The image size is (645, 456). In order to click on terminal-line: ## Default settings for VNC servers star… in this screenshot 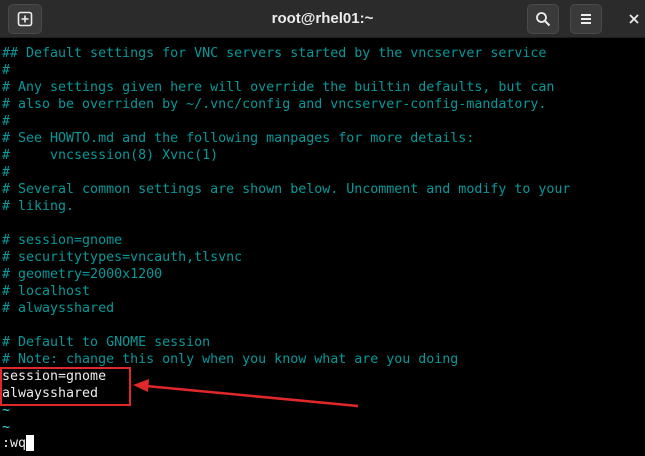, I will do `click(274, 53)`.